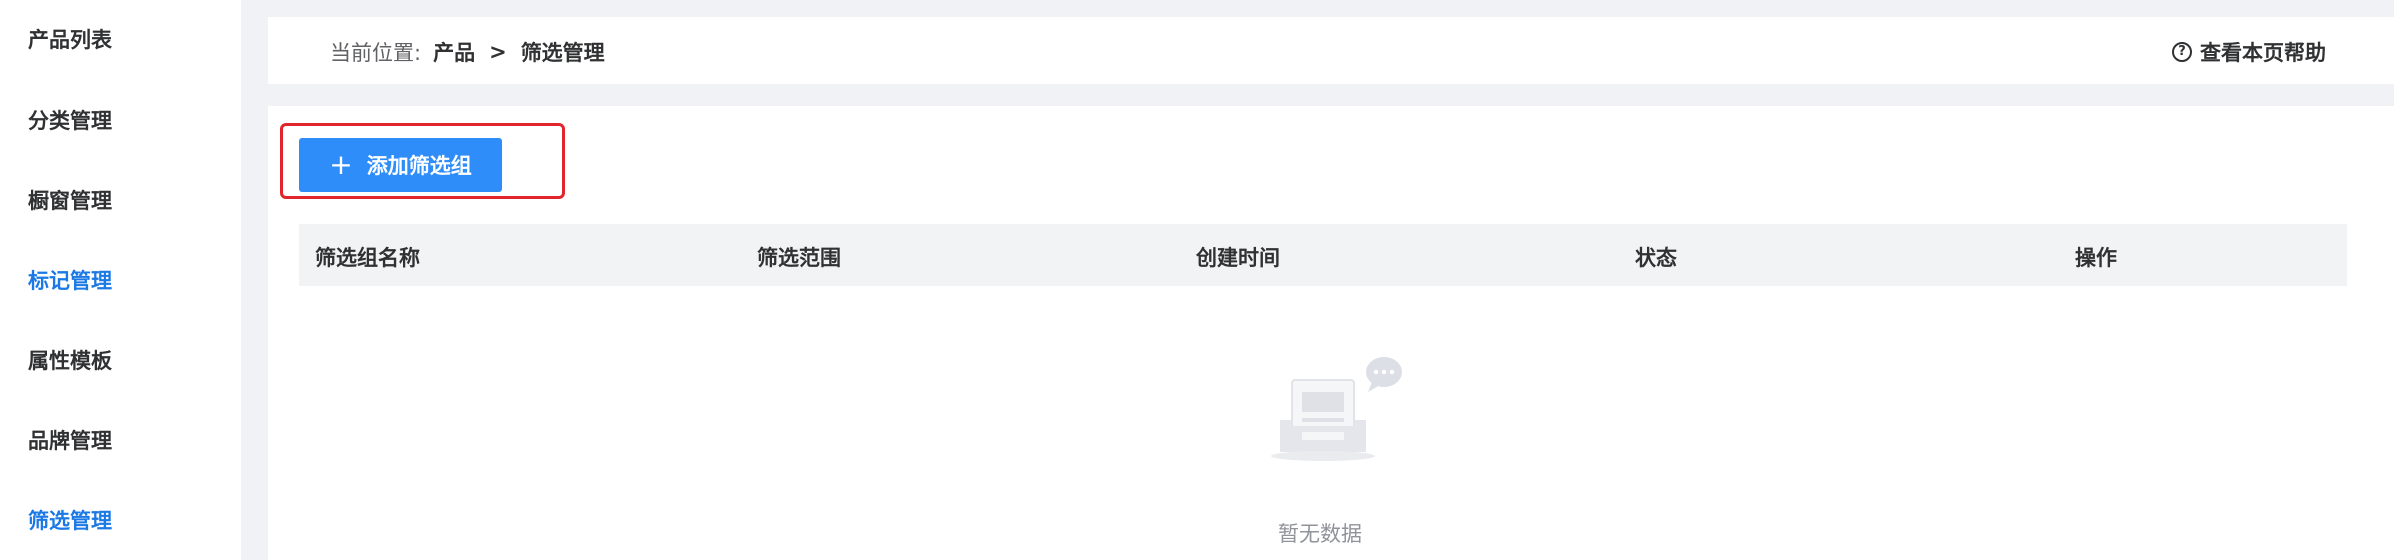  What do you see at coordinates (70, 440) in the screenshot?
I see `sidebar-item-brand: 品牌管理` at bounding box center [70, 440].